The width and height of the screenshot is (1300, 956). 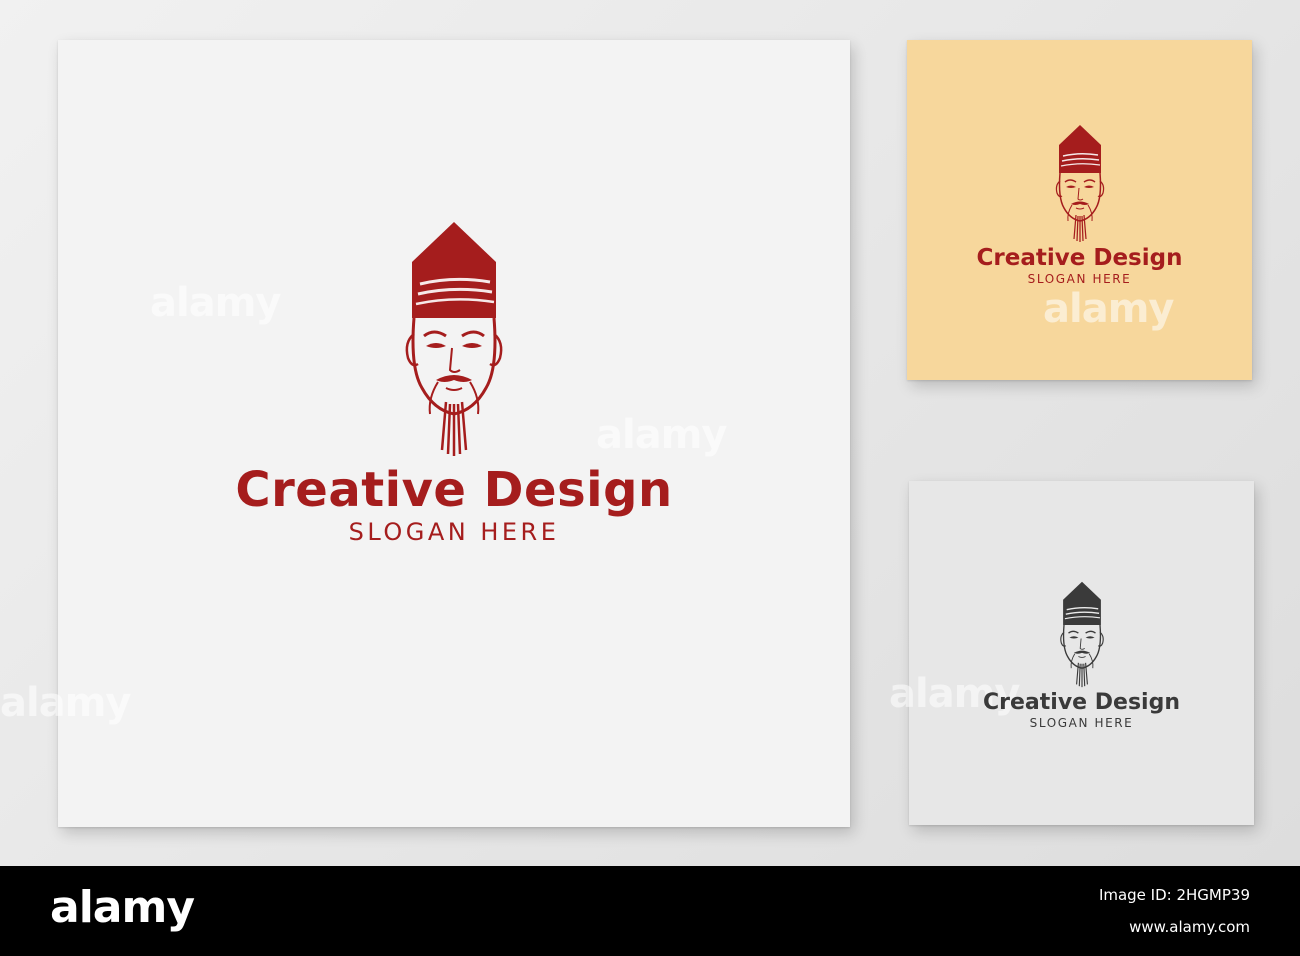 I want to click on gray-logo: Creative Design SLOGAN HERE, so click(x=1081, y=655).